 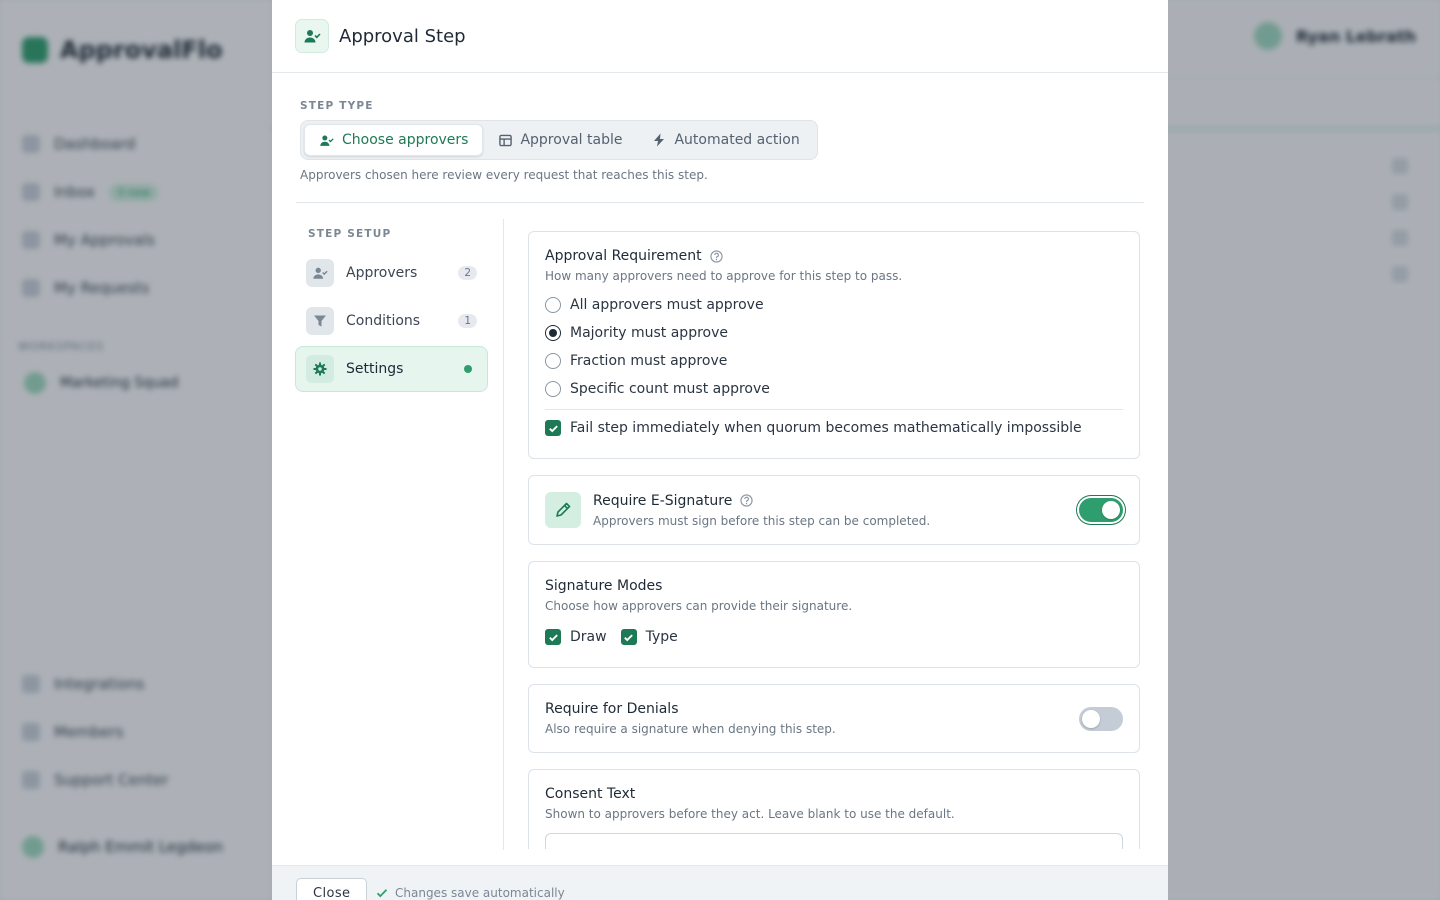 I want to click on signature-modes-title: Signature Modes, so click(x=604, y=586).